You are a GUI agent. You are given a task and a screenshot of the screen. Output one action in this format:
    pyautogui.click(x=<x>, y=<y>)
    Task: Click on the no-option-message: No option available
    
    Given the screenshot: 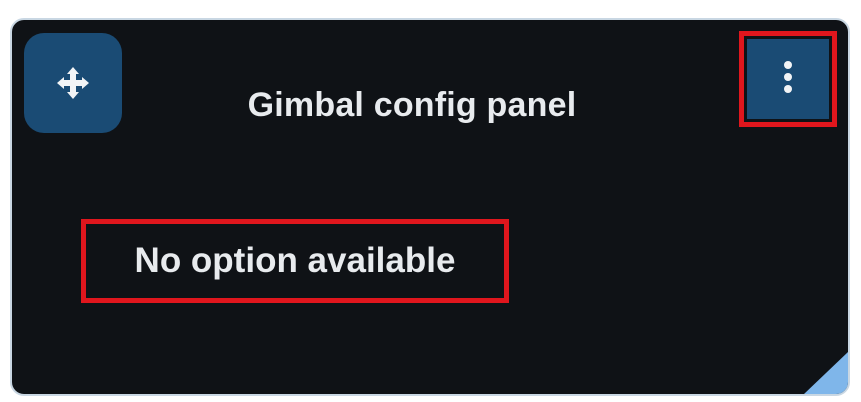 What is the action you would take?
    pyautogui.click(x=295, y=260)
    